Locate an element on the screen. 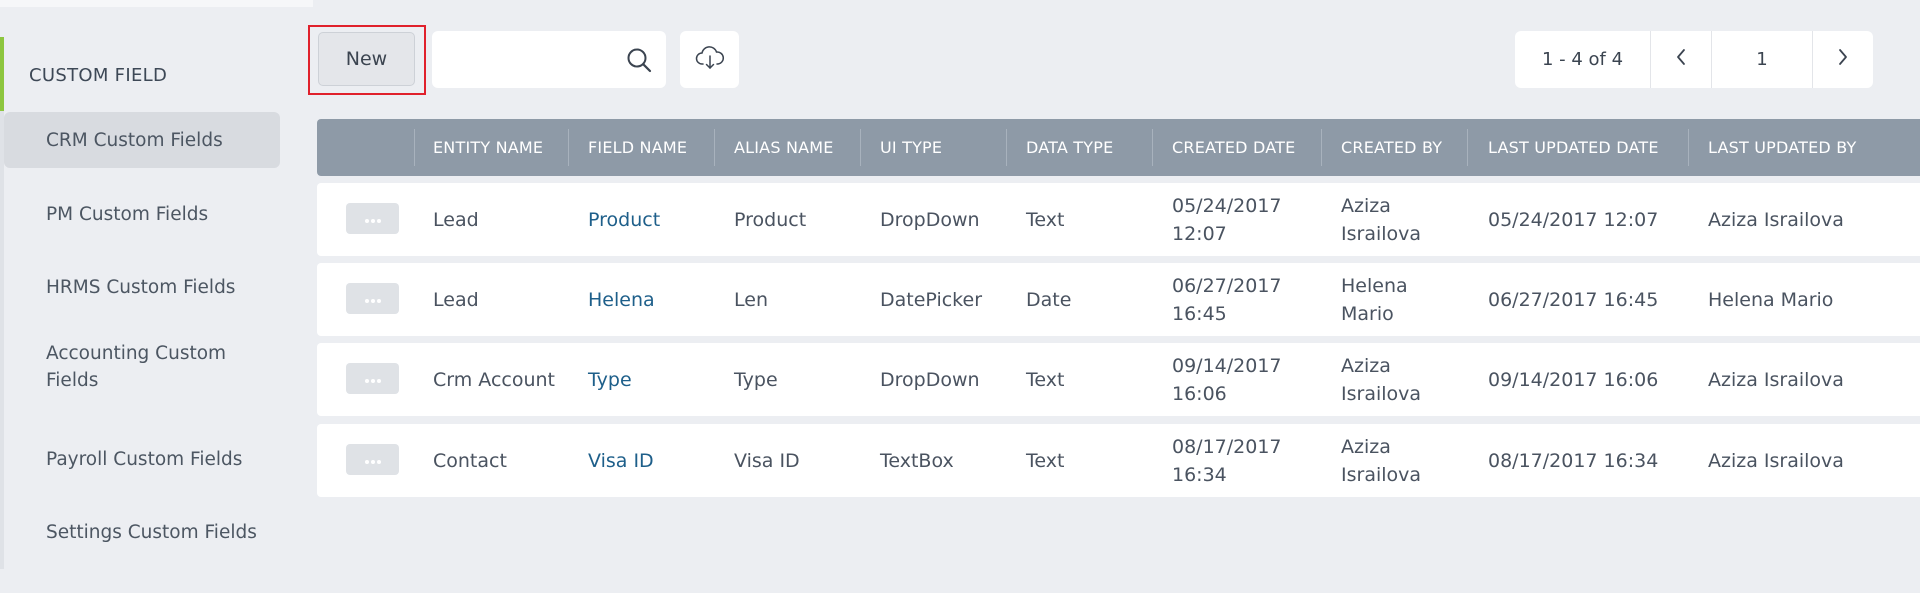 This screenshot has height=593, width=1920. cell-last-updated-date: 06/27/2017 16:45 is located at coordinates (1573, 299).